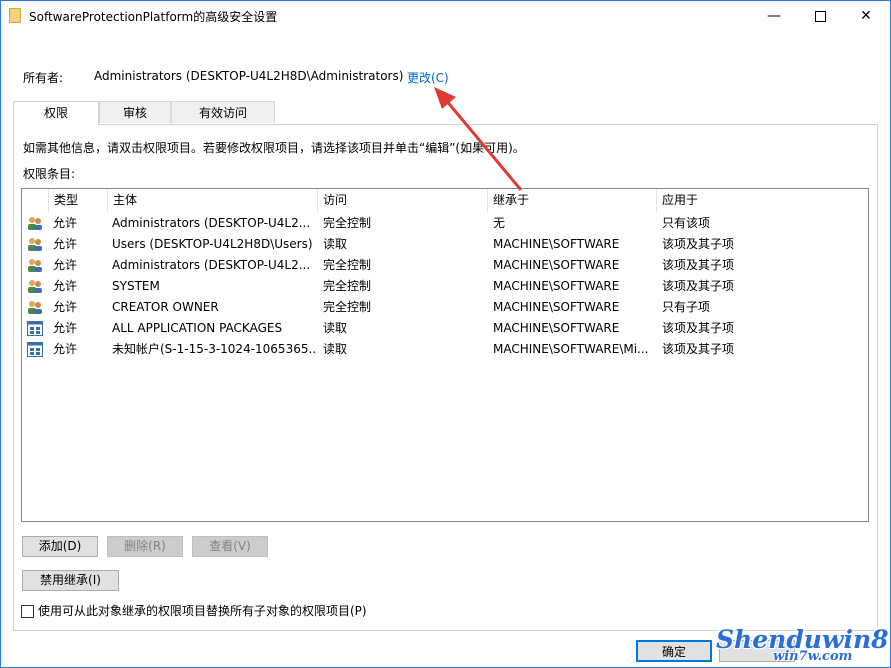 This screenshot has height=668, width=891. I want to click on view-button: 查看(V), so click(230, 546).